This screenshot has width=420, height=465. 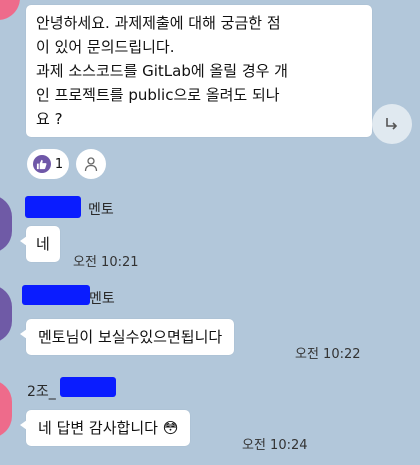 I want to click on person-icon, so click(x=91, y=164).